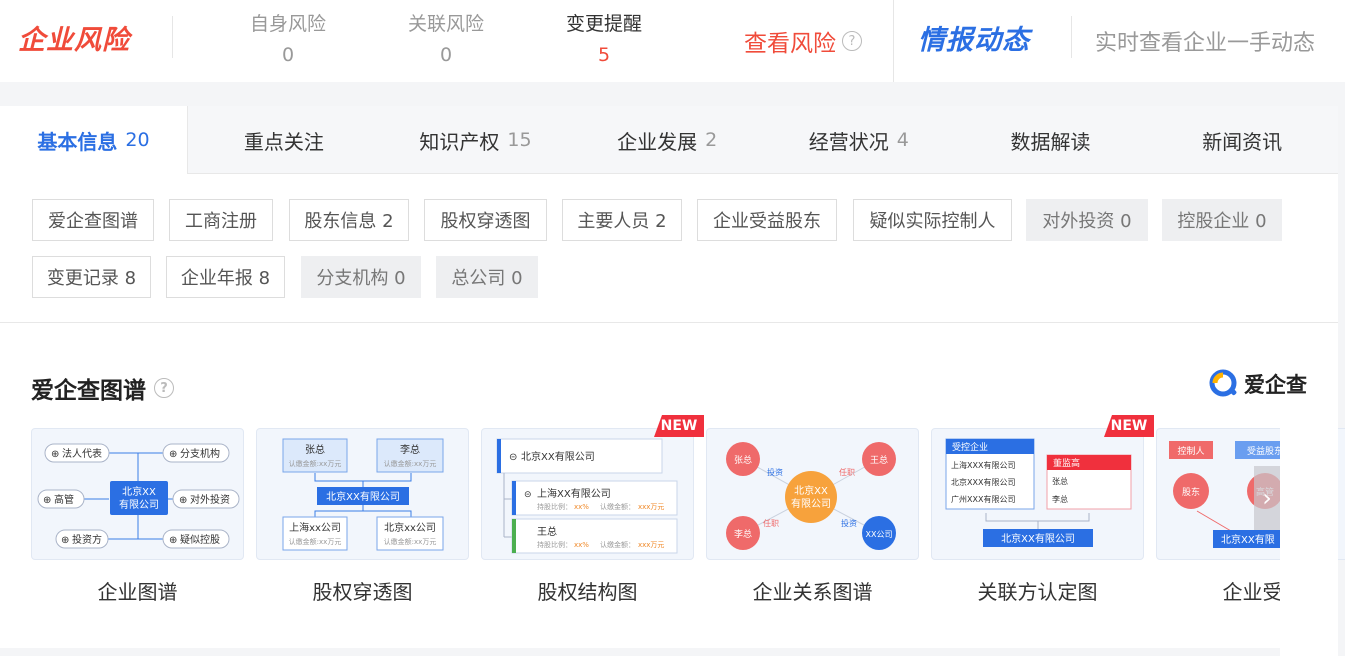  What do you see at coordinates (1257, 384) in the screenshot?
I see `brand-badge: 爱企查` at bounding box center [1257, 384].